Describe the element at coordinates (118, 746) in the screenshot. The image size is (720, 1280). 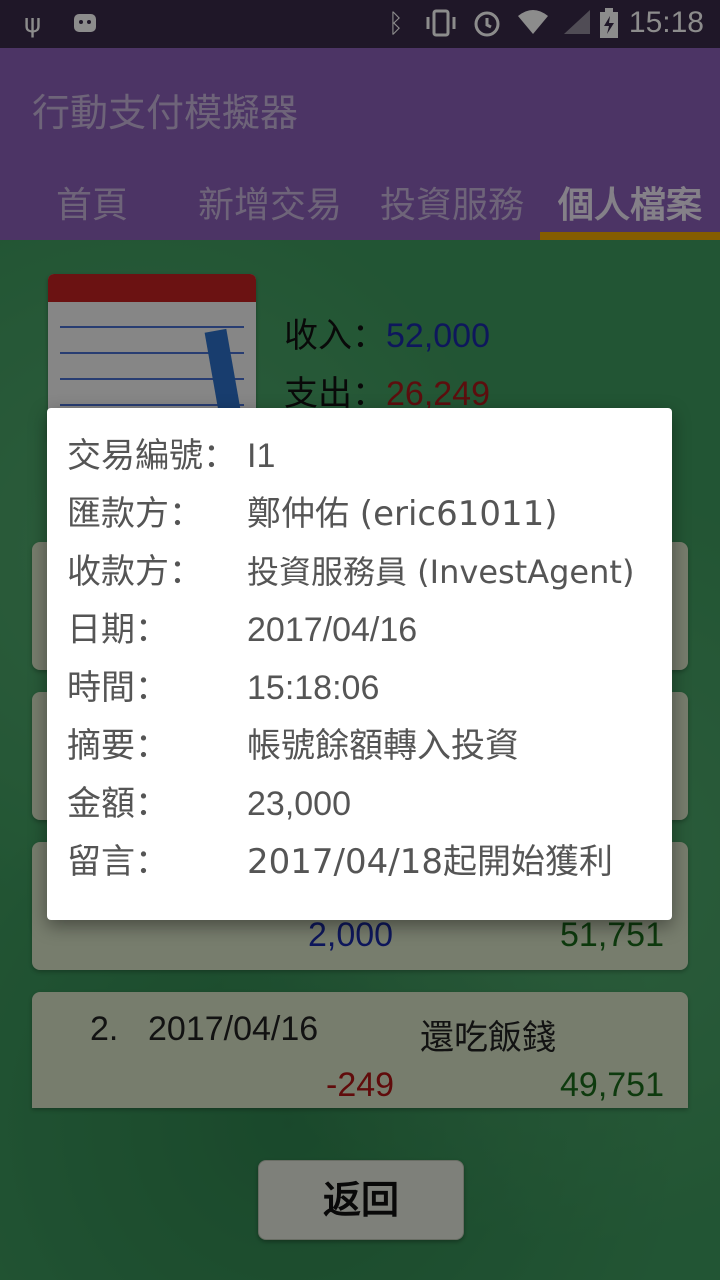
I see `detail-key: 摘要：` at that location.